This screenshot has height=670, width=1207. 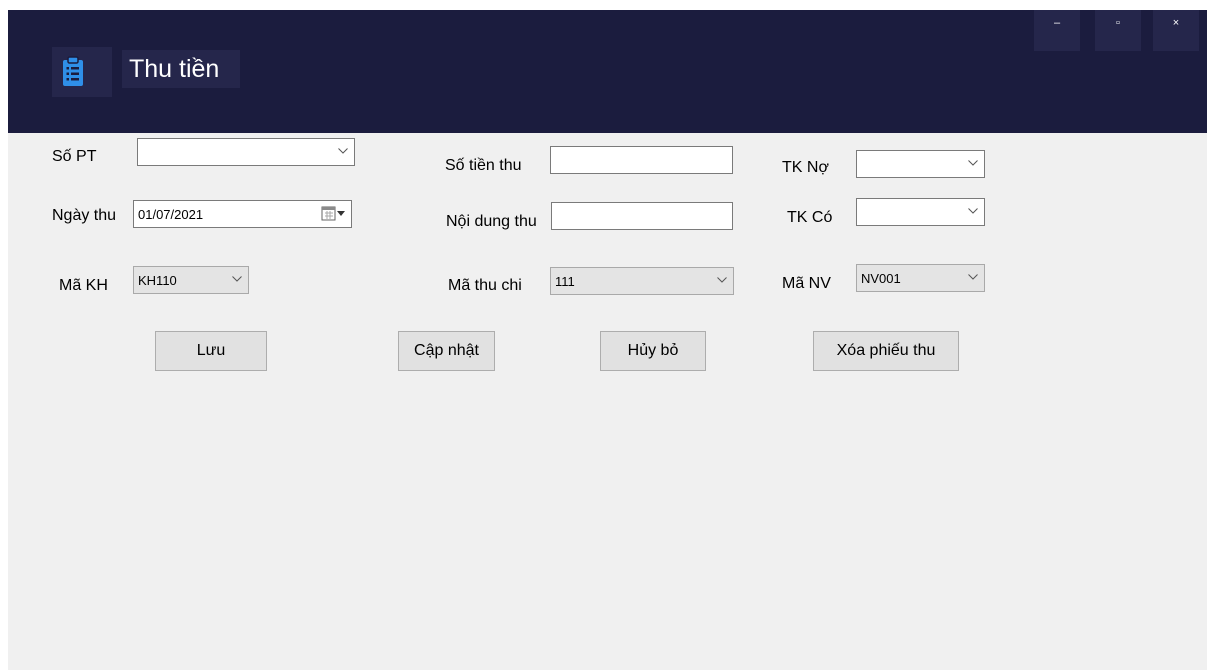 I want to click on noi-dung-thu-label: Nội dung thu, so click(x=491, y=221).